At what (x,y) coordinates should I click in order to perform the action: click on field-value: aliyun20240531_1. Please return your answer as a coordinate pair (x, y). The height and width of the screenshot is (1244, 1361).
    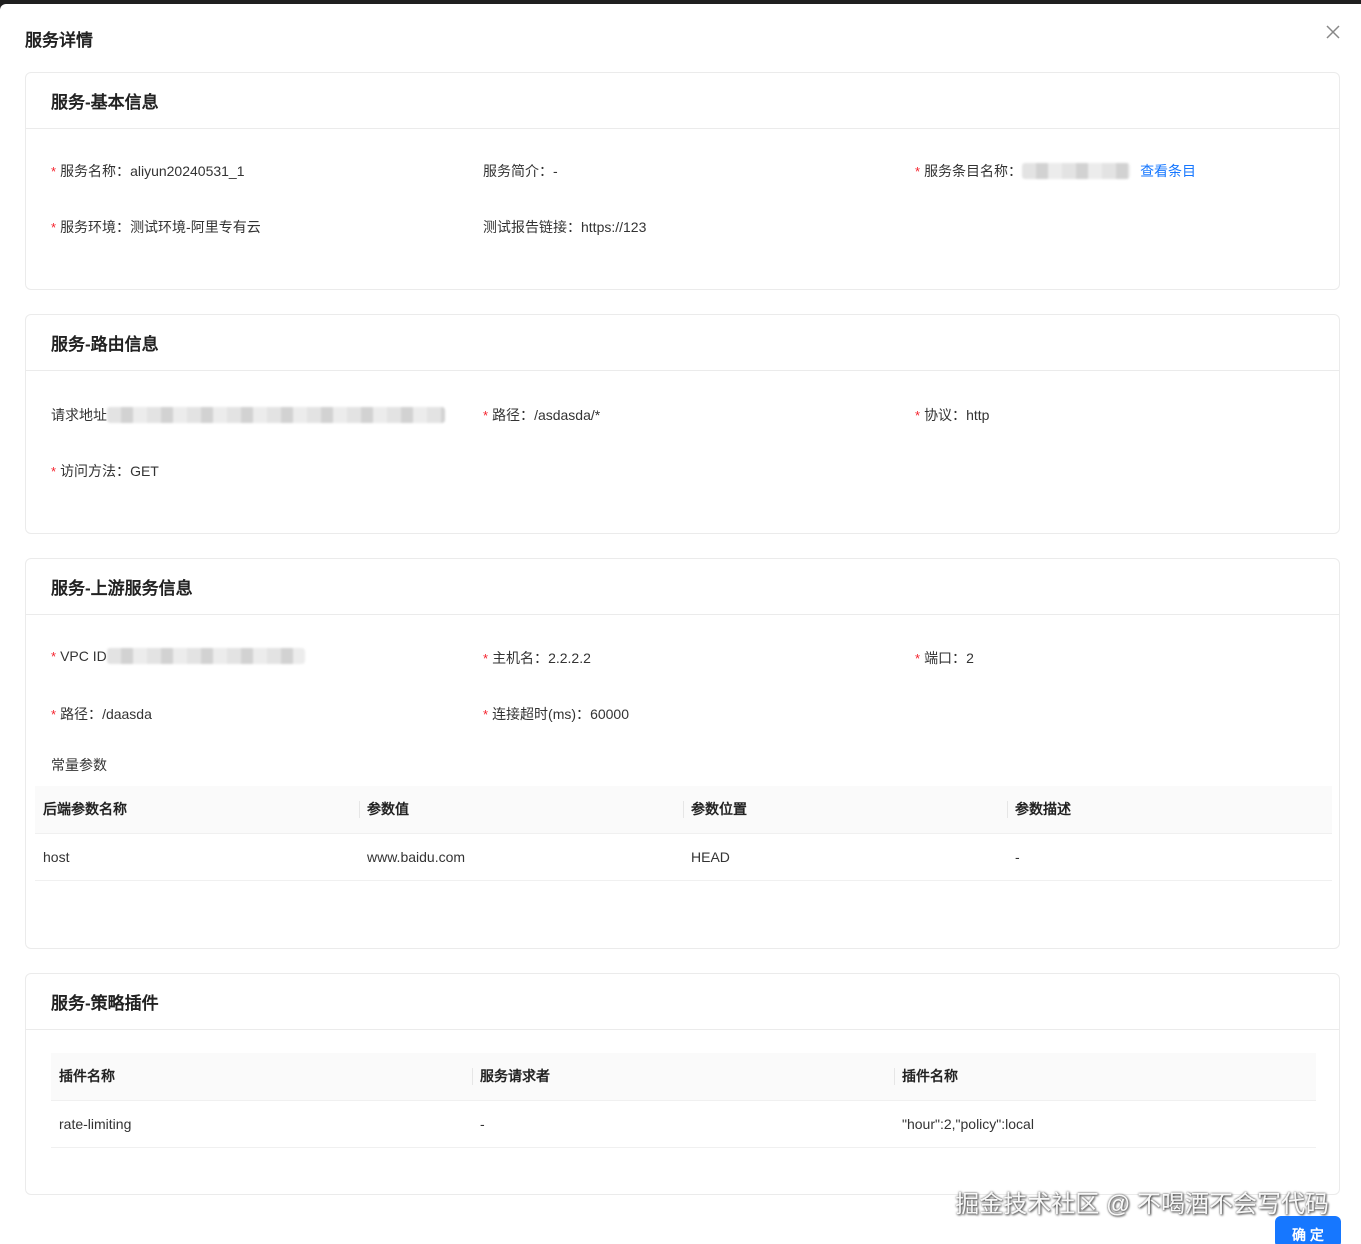
    Looking at the image, I should click on (187, 171).